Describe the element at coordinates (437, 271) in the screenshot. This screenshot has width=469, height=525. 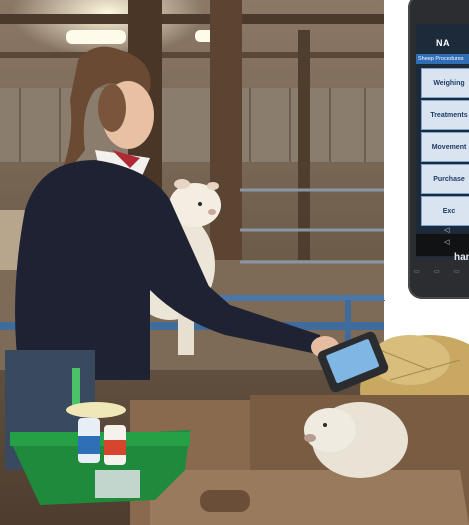
I see `key-middle-icon: ▭` at that location.